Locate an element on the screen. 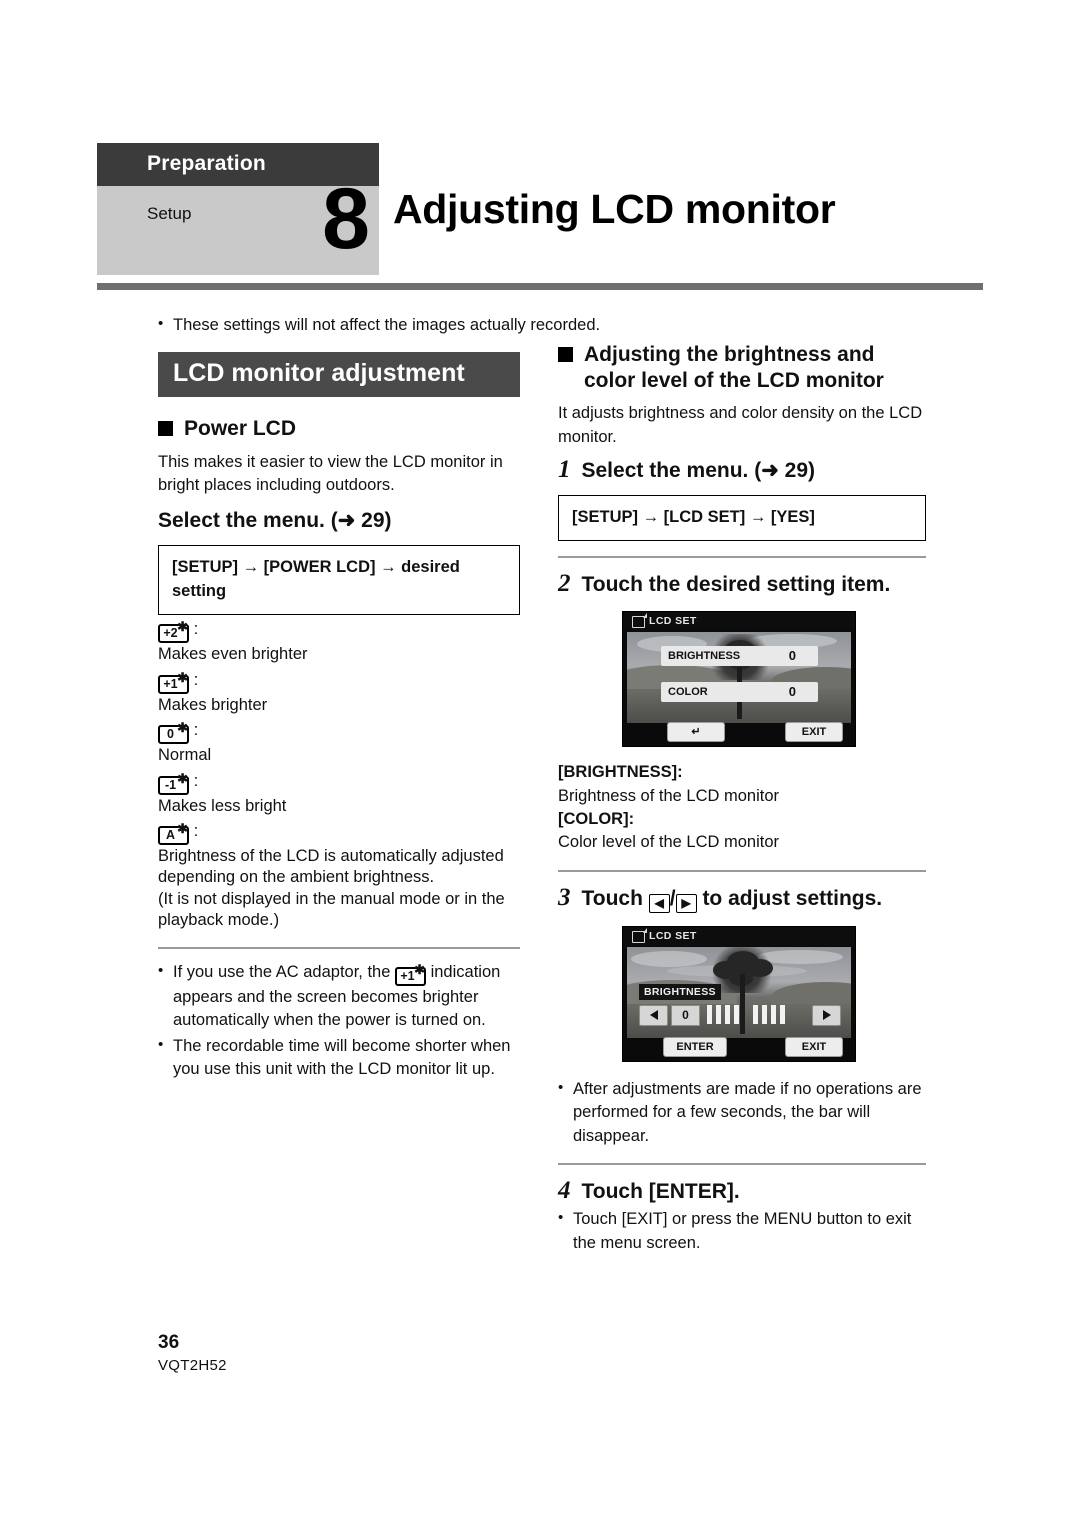  step-2-number: 2 is located at coordinates (564, 584).